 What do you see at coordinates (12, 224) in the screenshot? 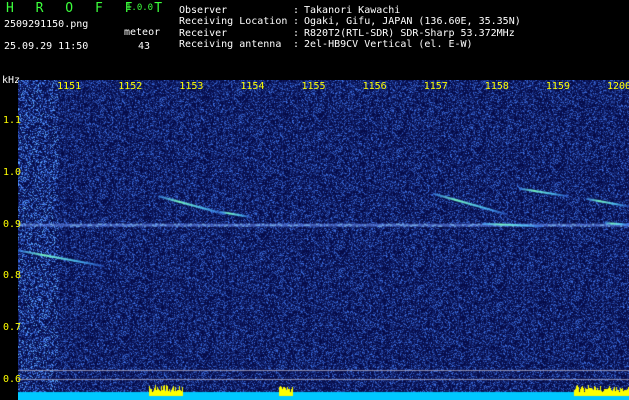
I see `y-tick-label: 0.9` at bounding box center [12, 224].